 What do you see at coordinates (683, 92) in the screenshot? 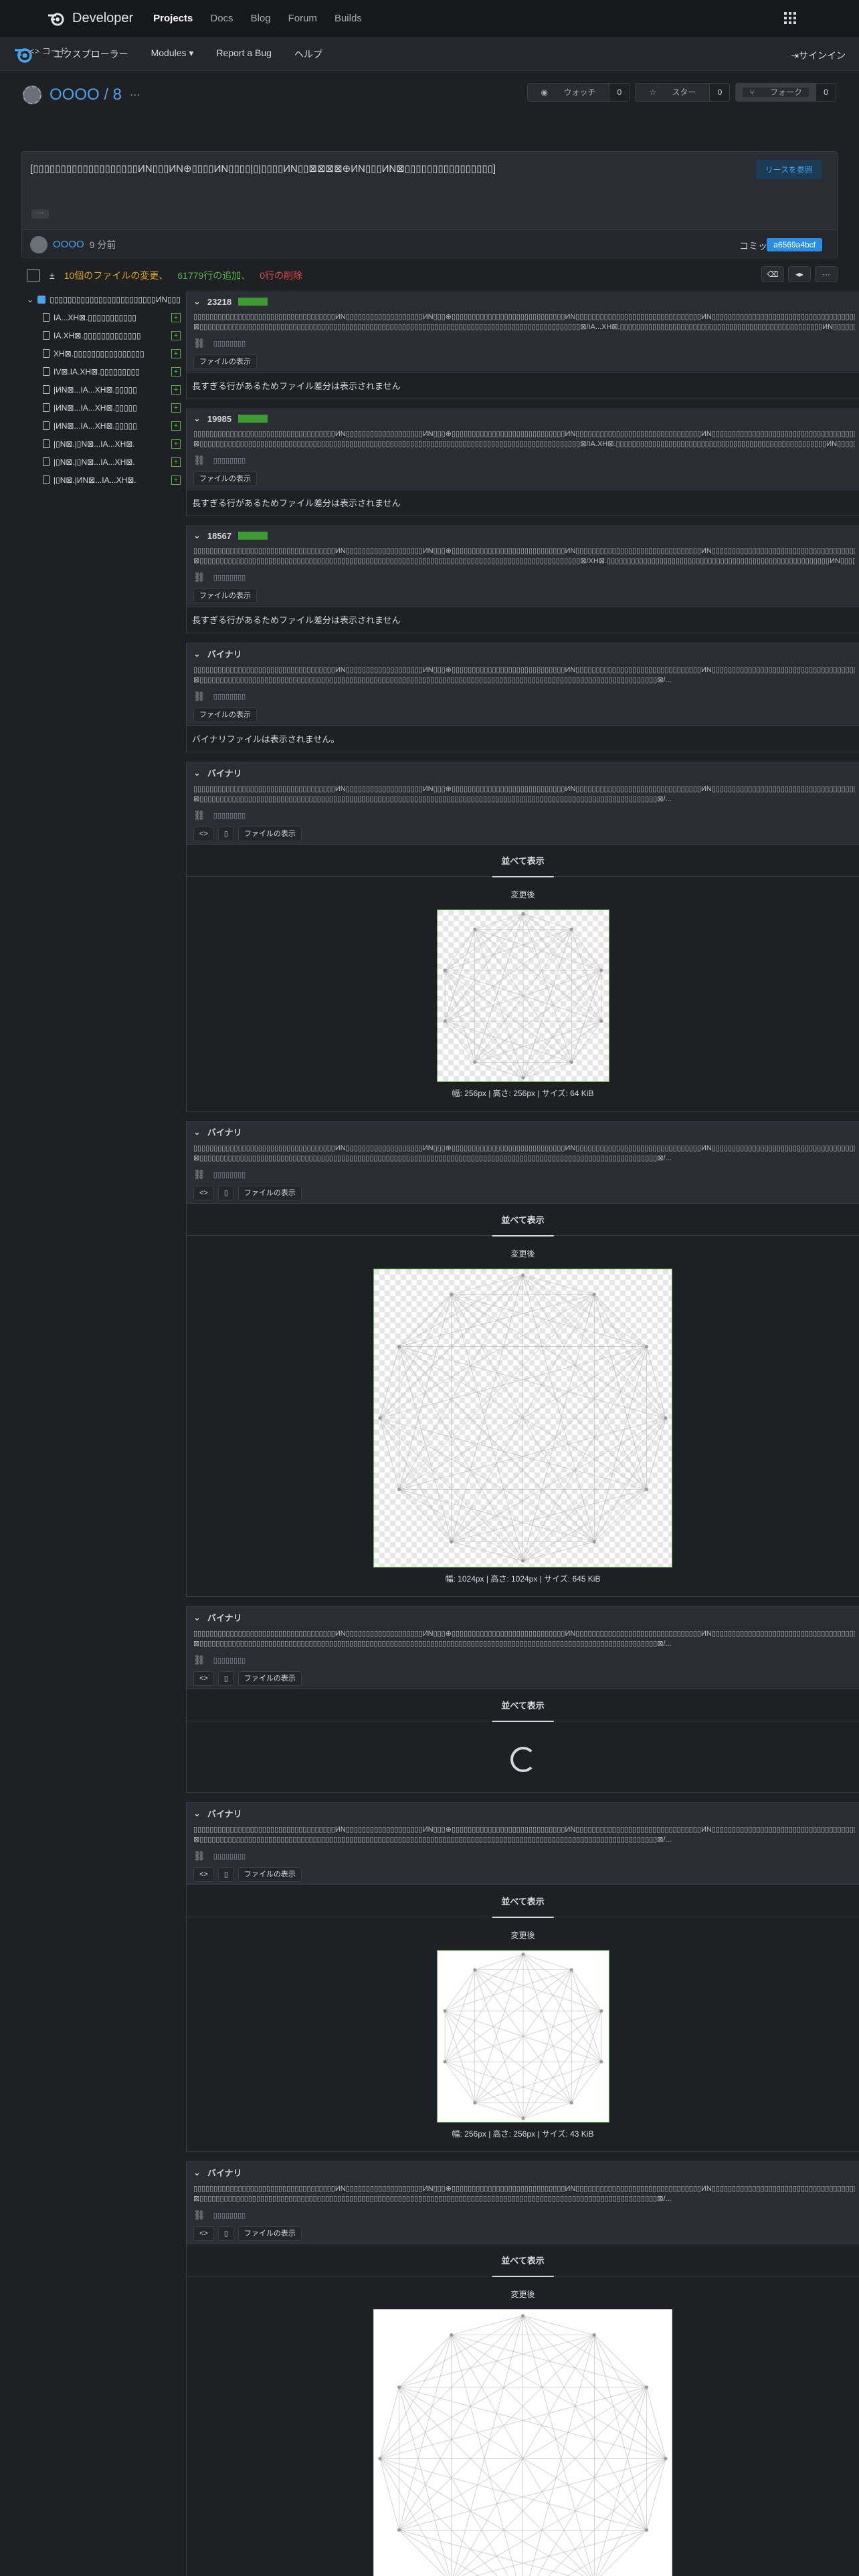
I see `star-button: ☆ スター 0` at bounding box center [683, 92].